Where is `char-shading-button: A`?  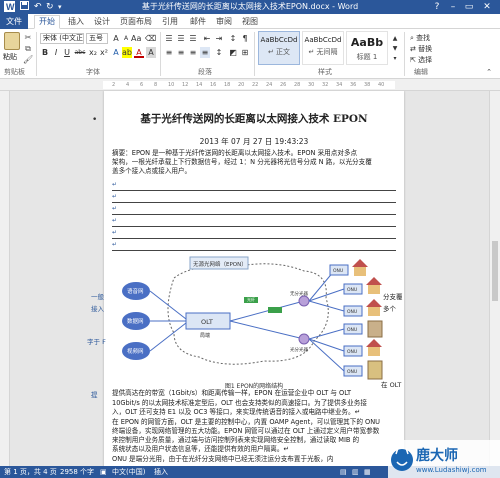 char-shading-button: A is located at coordinates (151, 52).